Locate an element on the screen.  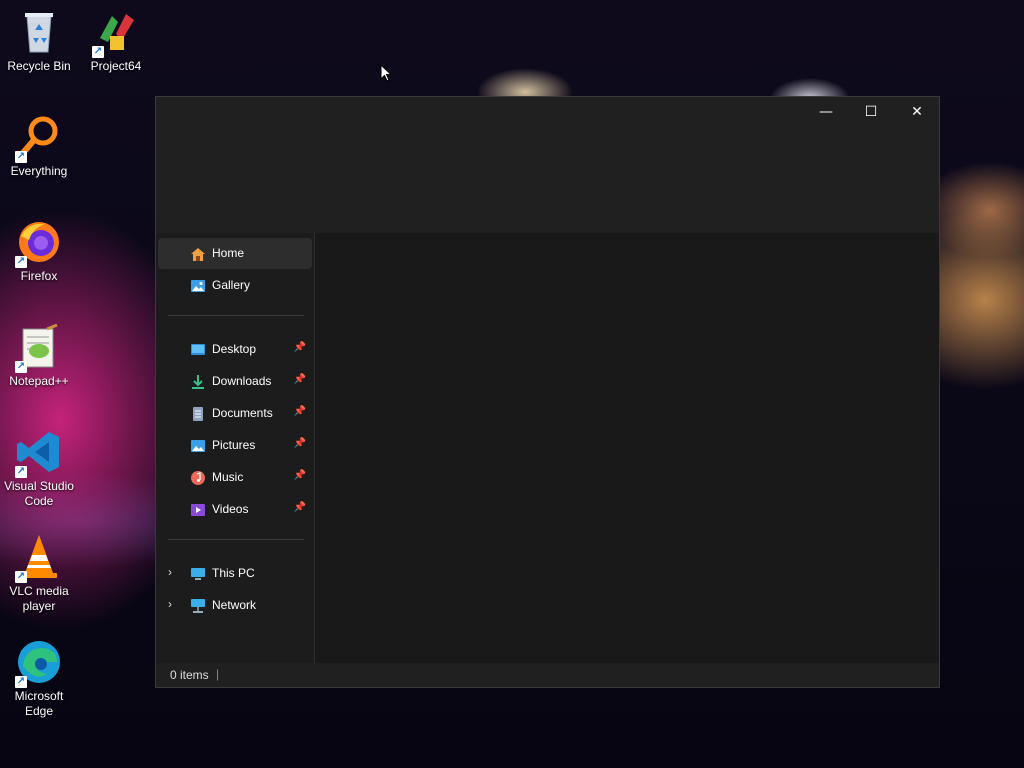
vlc-icon: ↗ is located at coordinates (39, 558).